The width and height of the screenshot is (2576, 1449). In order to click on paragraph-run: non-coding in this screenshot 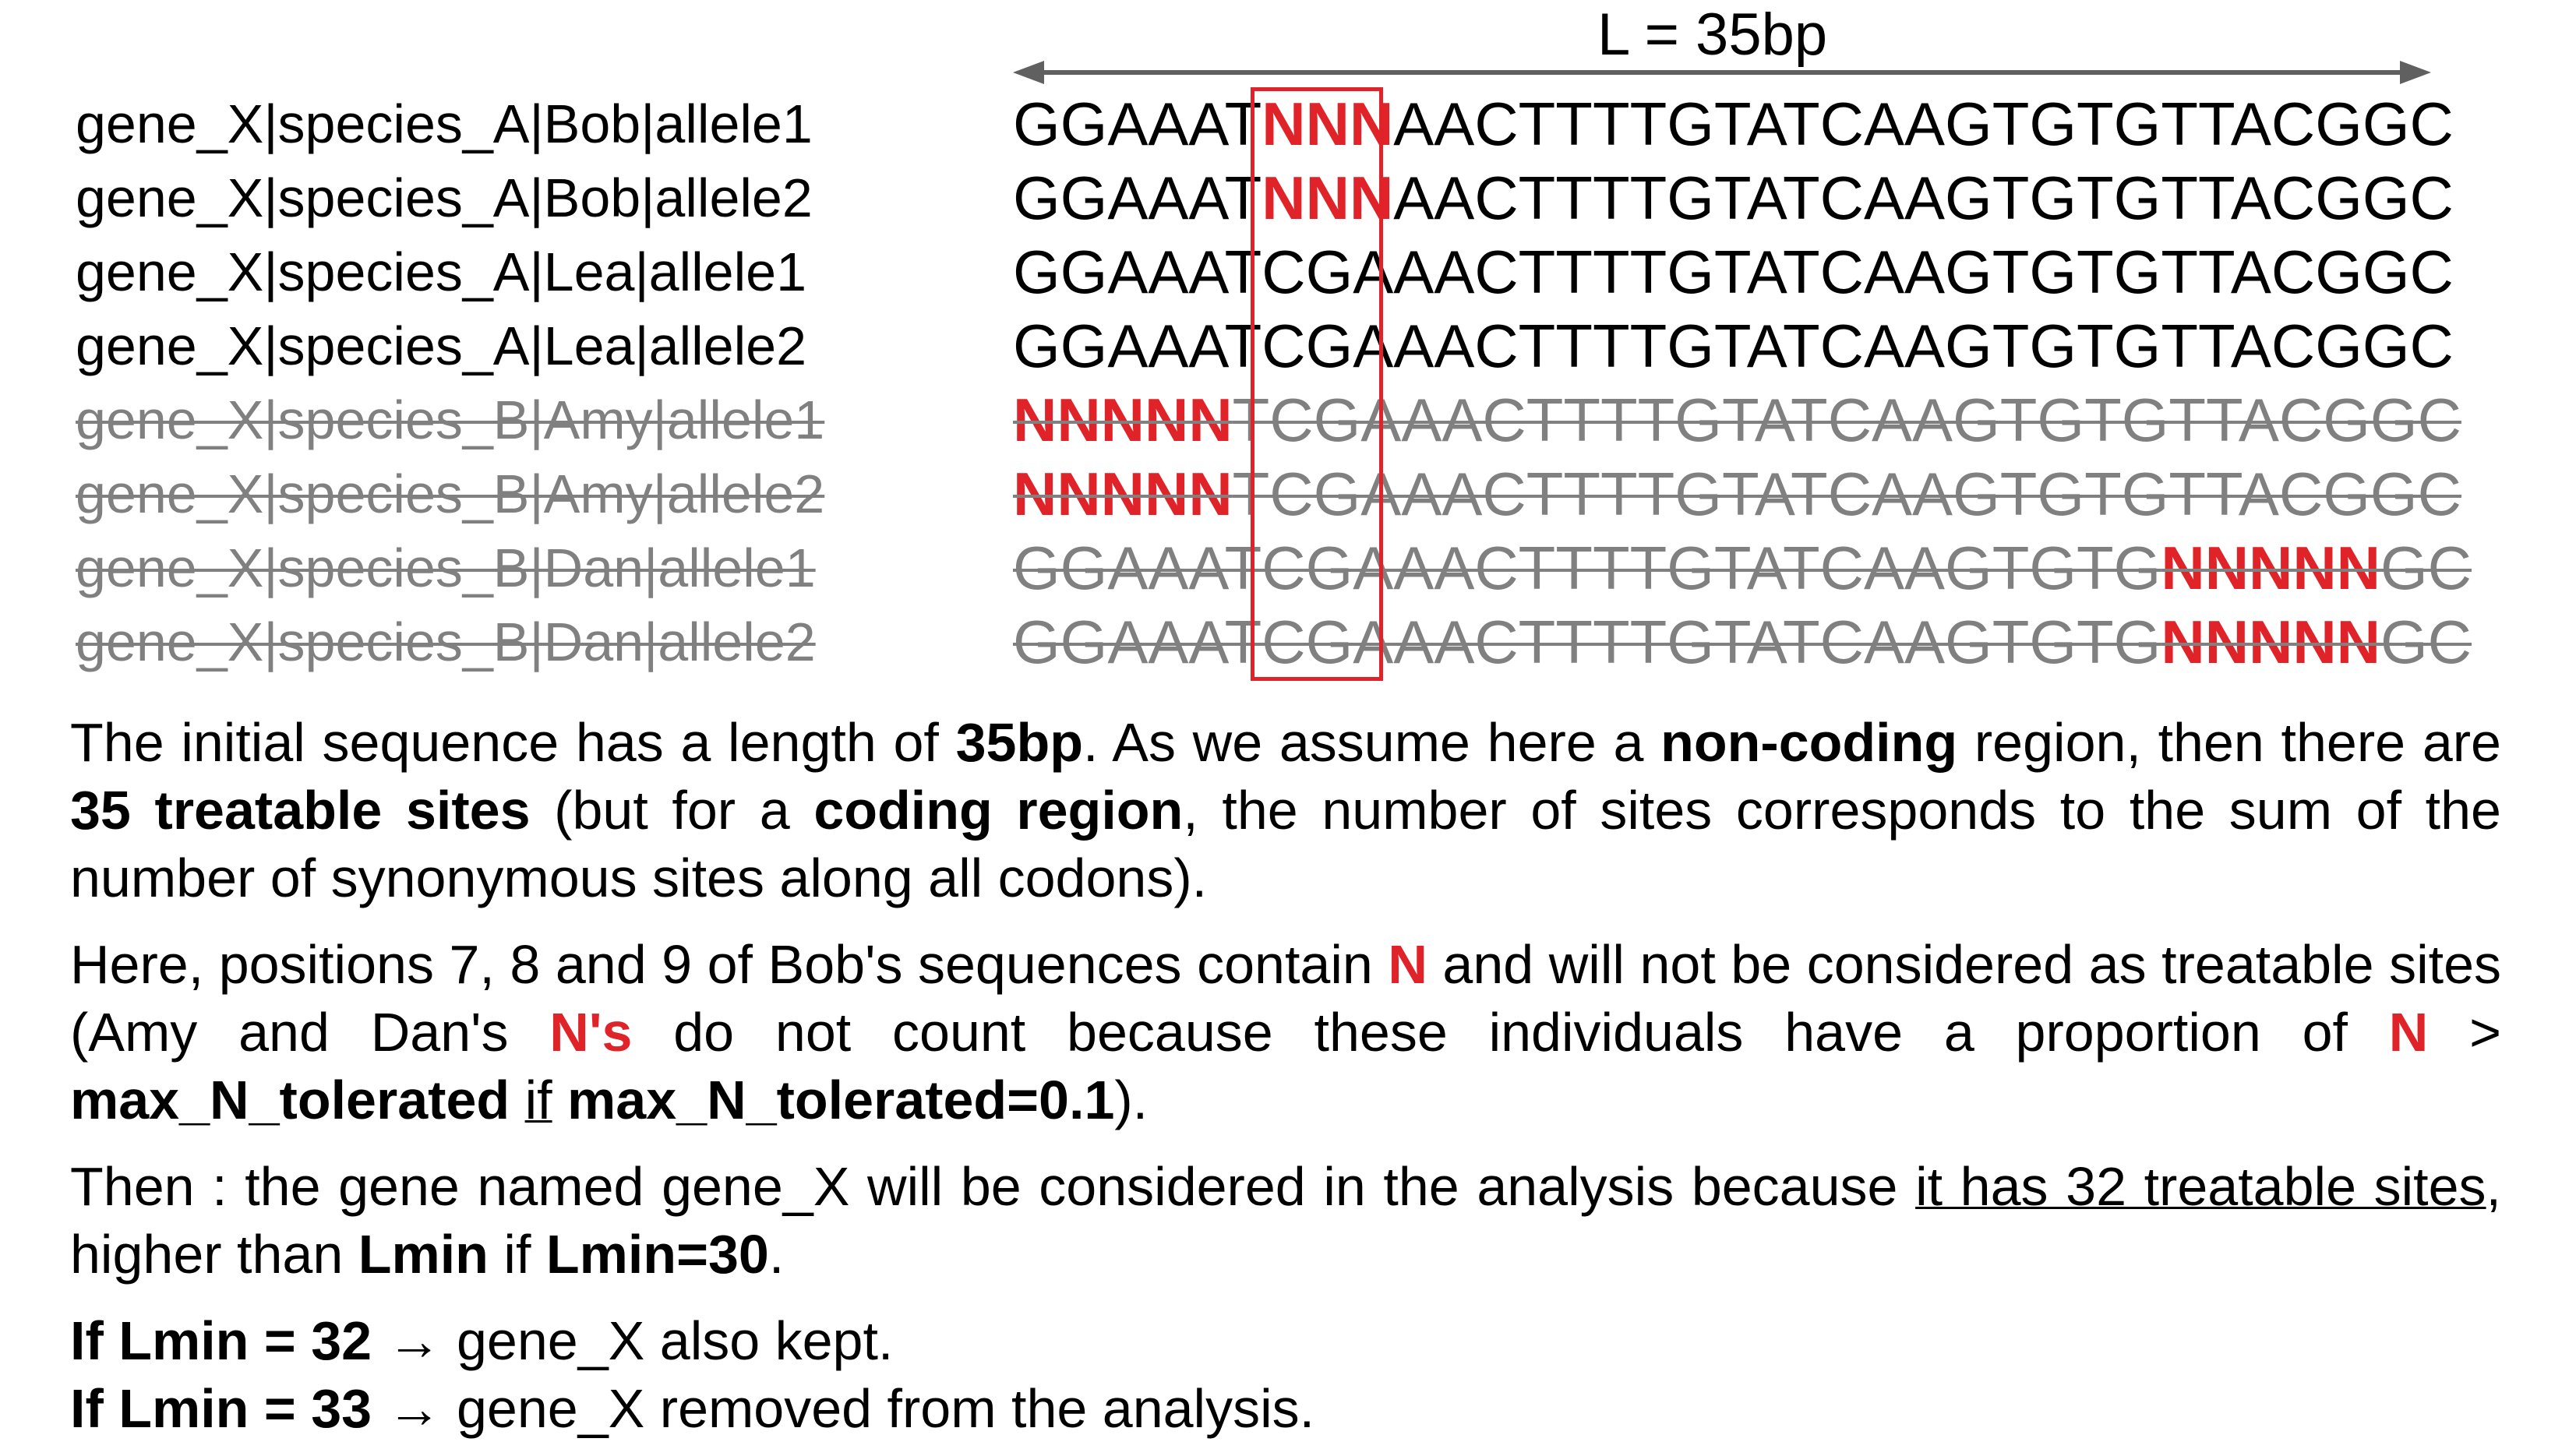, I will do `click(1809, 742)`.